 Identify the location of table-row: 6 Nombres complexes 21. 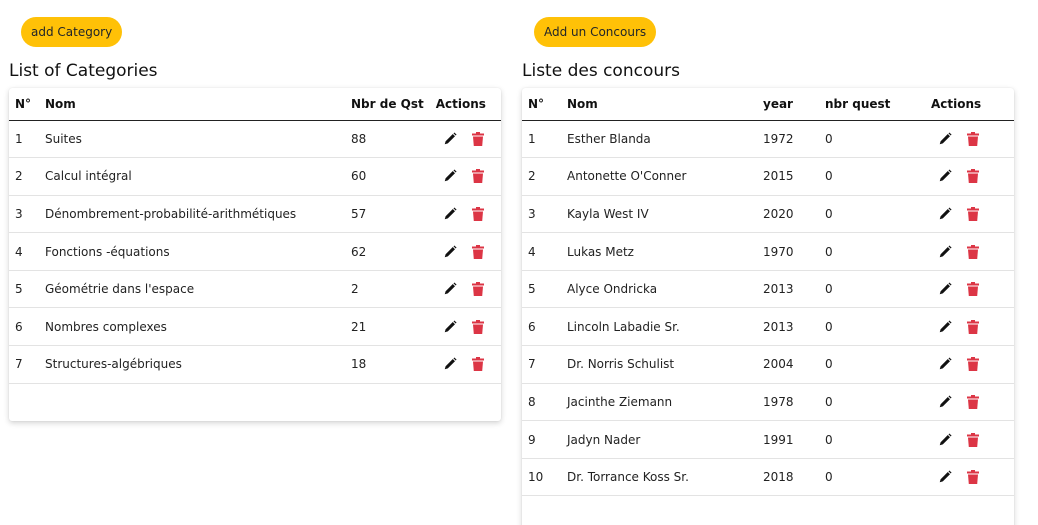
(255, 327).